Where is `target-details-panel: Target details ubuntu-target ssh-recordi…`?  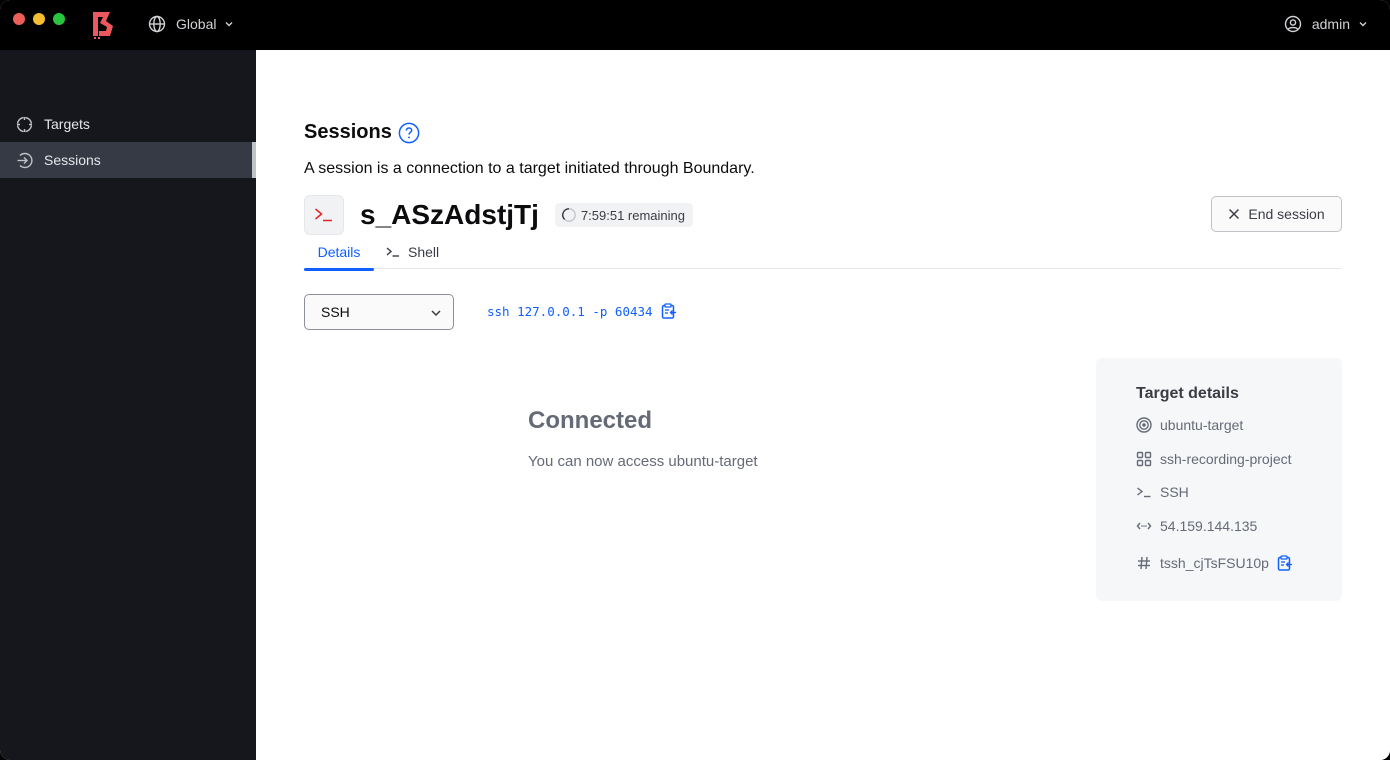 target-details-panel: Target details ubuntu-target ssh-recordi… is located at coordinates (1219, 479).